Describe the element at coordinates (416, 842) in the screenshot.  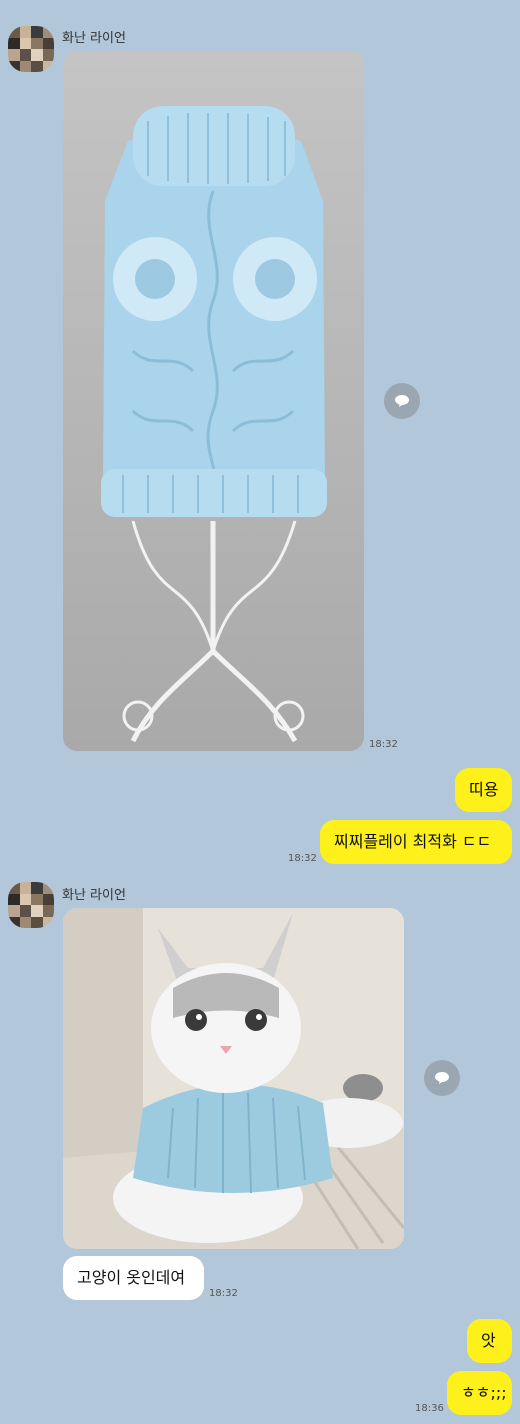
I see `my-message-bubble: 찌찌플레이 최적화 ㄷㄷ` at that location.